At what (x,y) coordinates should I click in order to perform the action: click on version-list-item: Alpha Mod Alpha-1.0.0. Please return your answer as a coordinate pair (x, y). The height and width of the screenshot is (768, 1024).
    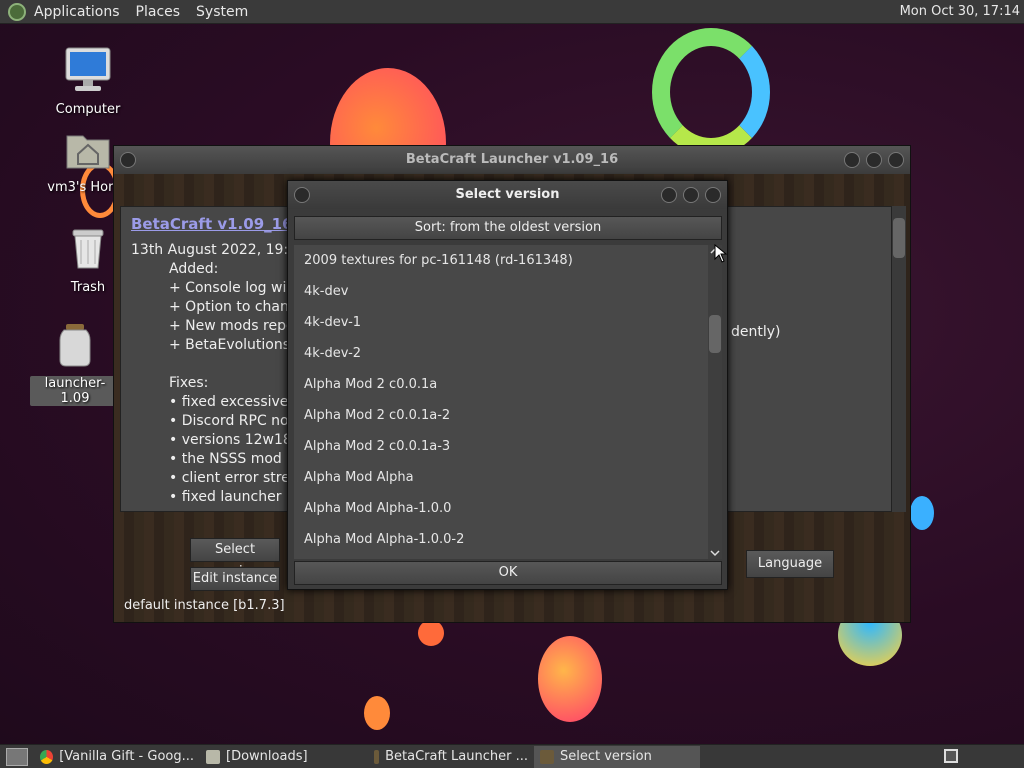
    Looking at the image, I should click on (501, 508).